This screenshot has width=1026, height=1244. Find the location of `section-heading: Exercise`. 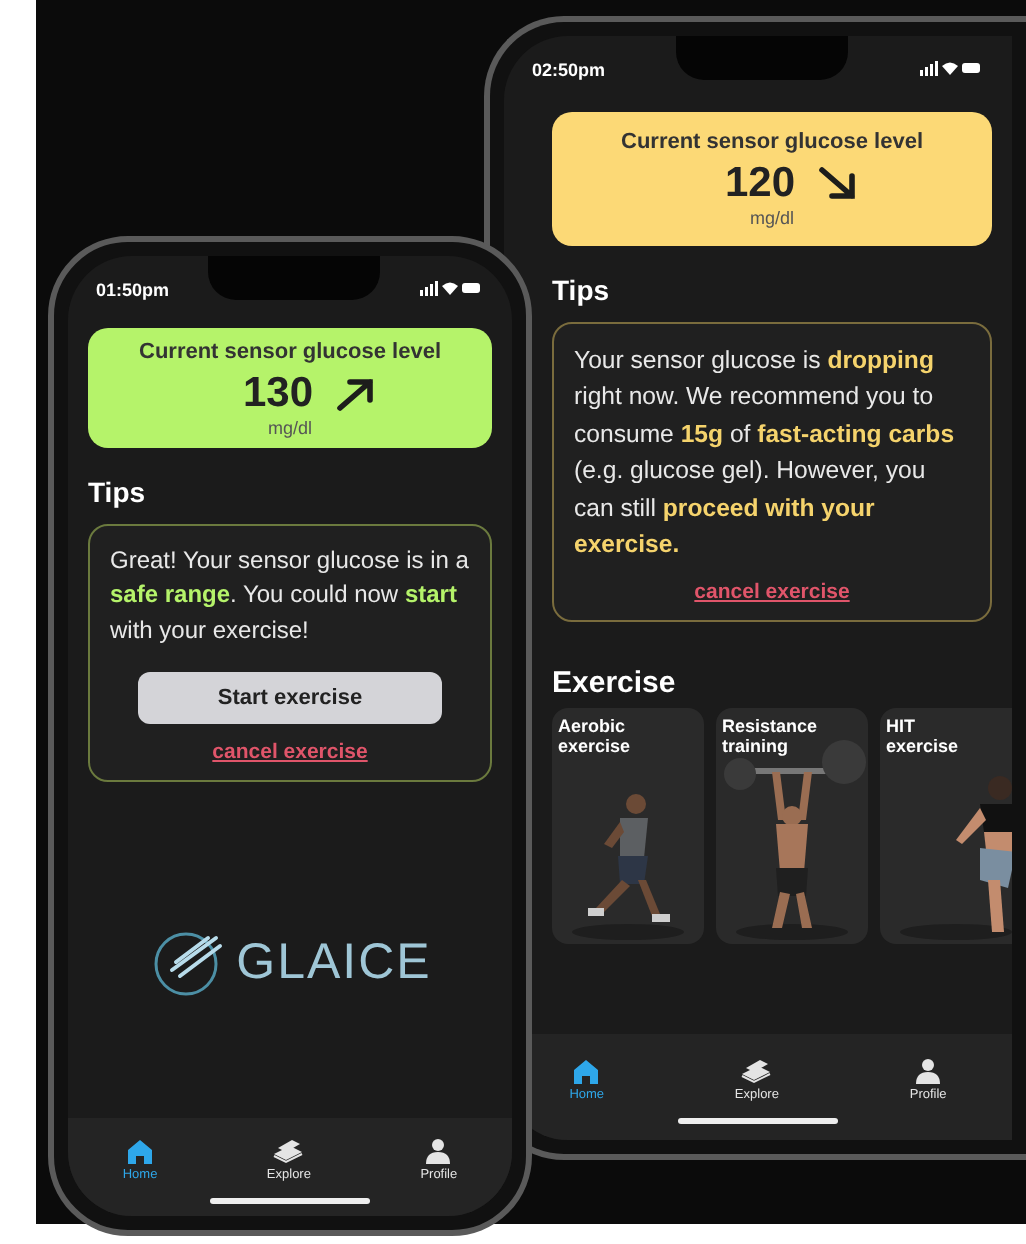

section-heading: Exercise is located at coordinates (614, 682).